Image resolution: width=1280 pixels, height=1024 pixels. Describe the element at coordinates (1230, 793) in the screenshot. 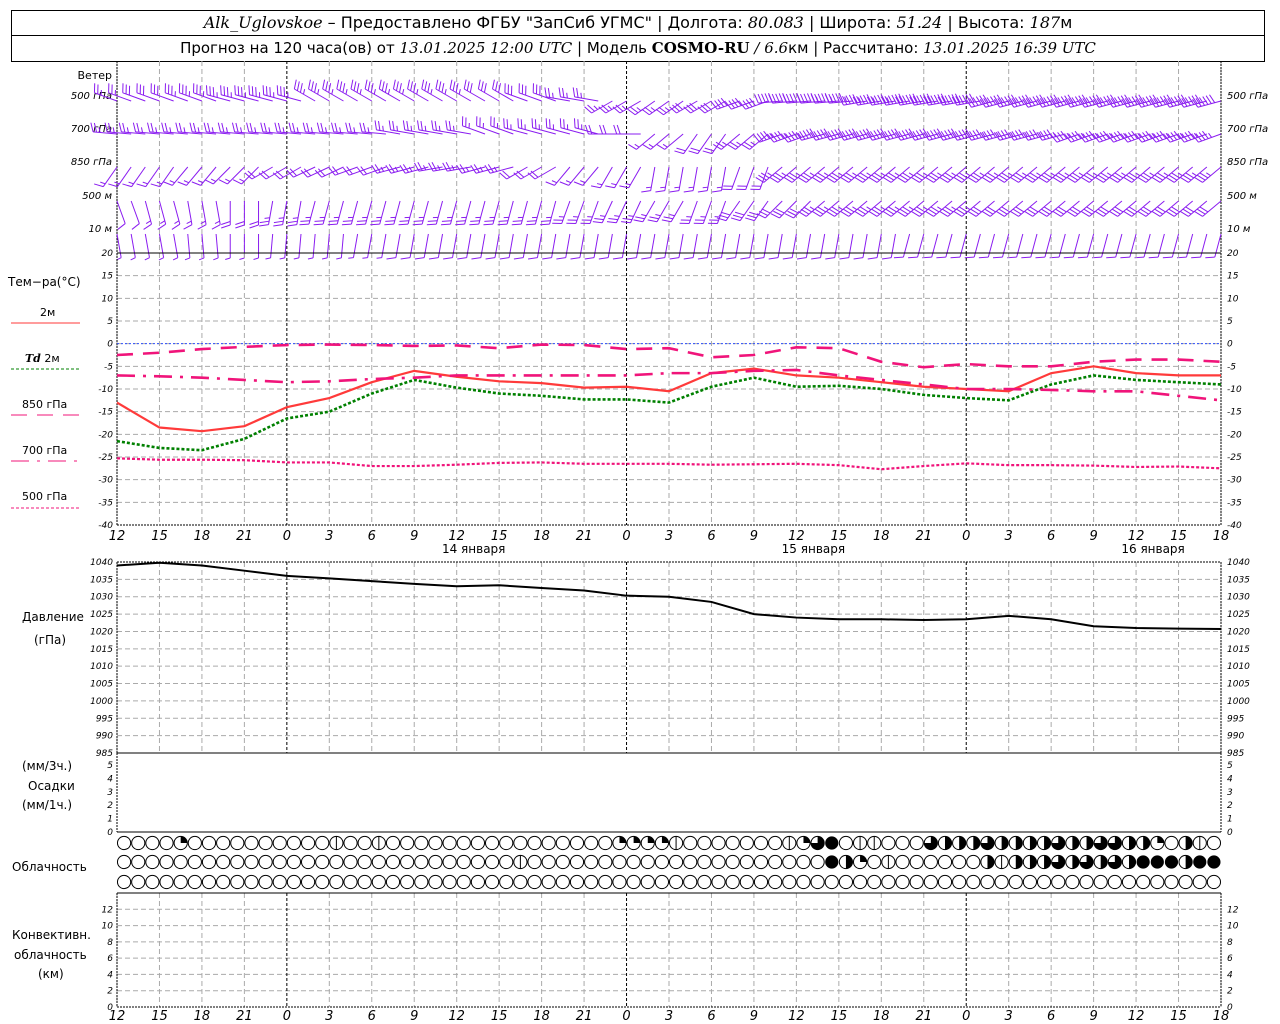

I see `precip-tick-label-right: 3` at that location.